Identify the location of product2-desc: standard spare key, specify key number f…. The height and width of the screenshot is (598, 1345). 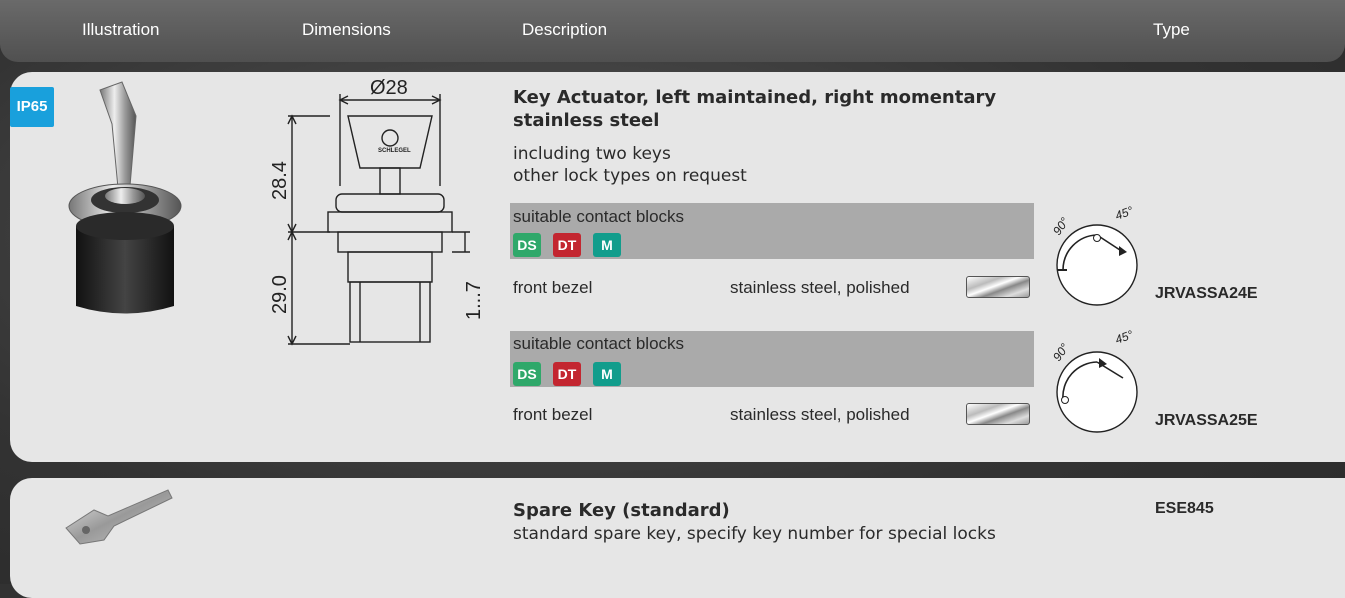
(754, 534).